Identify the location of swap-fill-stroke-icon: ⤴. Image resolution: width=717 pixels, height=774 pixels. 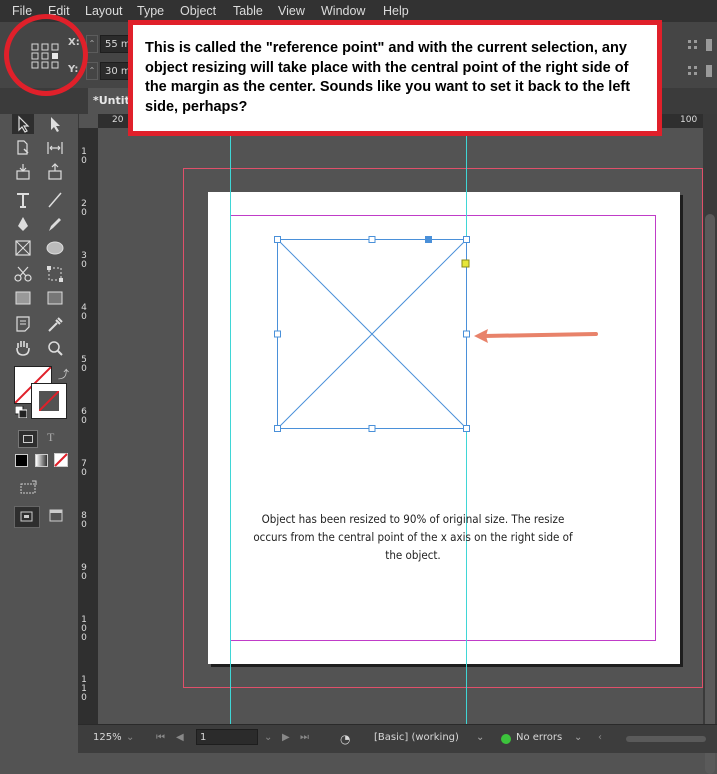
(63, 374).